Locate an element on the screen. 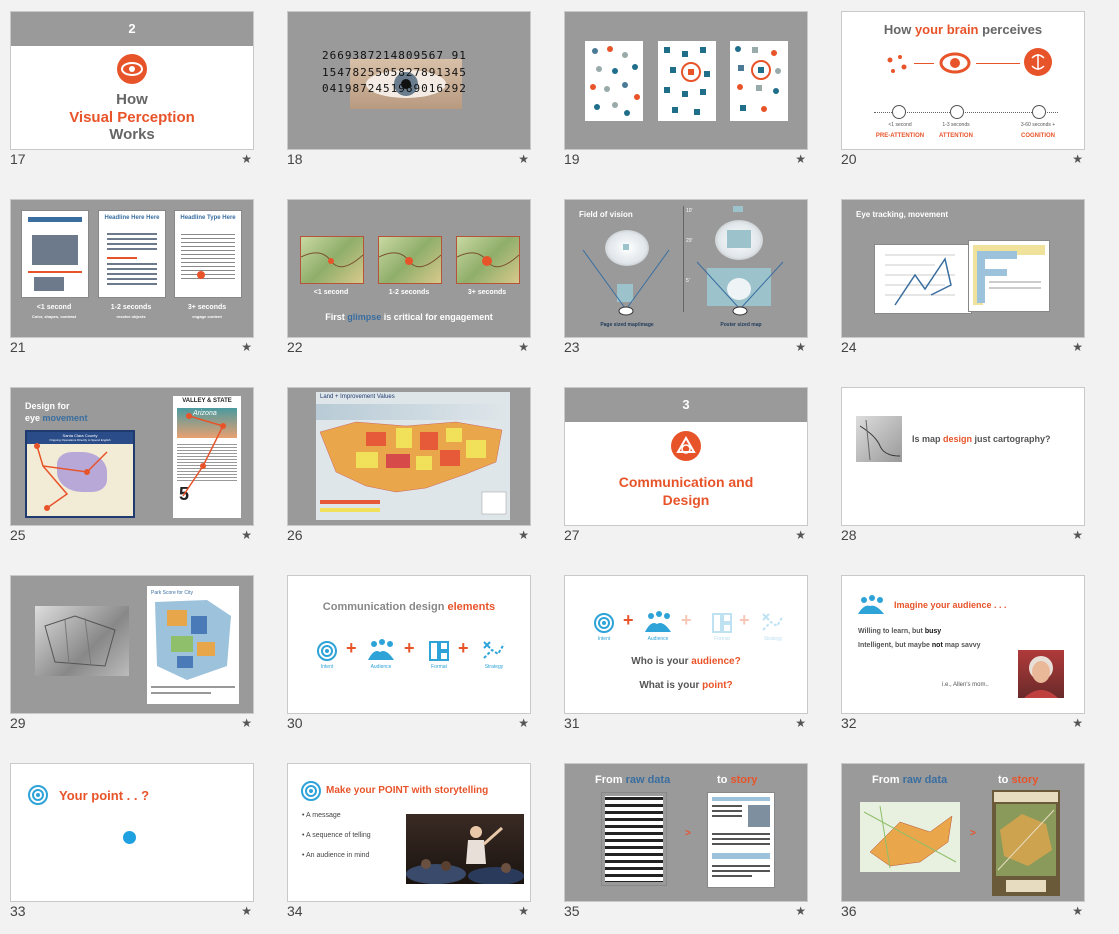 This screenshot has height=934, width=1119. slide-number: 34 is located at coordinates (295, 911).